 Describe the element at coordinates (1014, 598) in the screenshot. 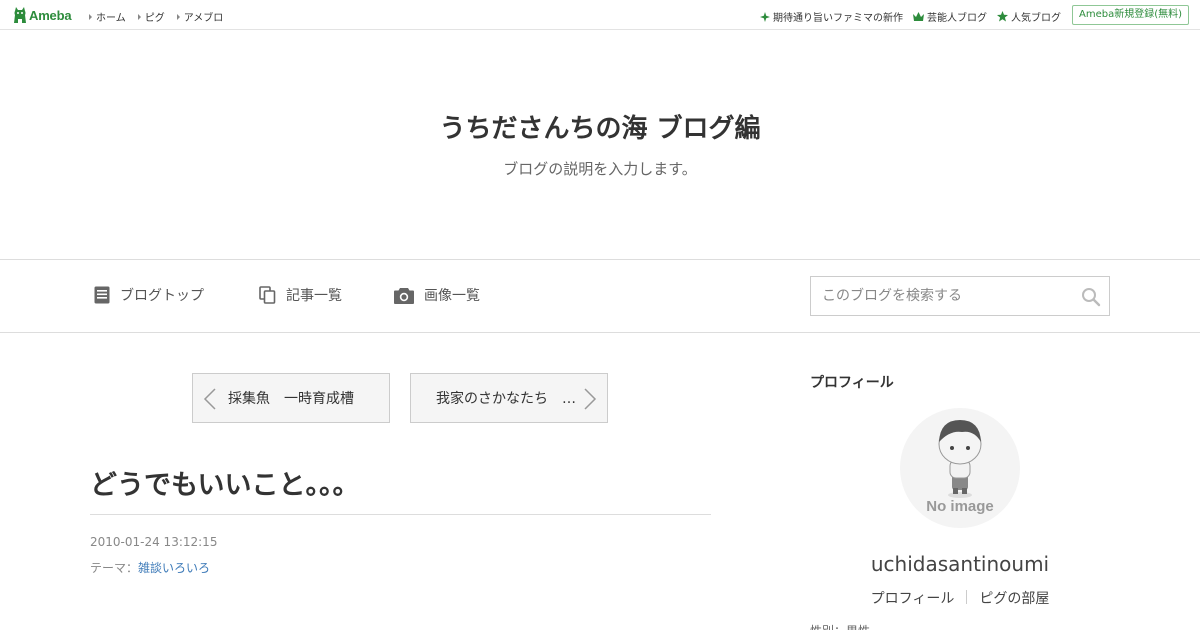

I see `pigg-room-link: ピグの部屋` at that location.